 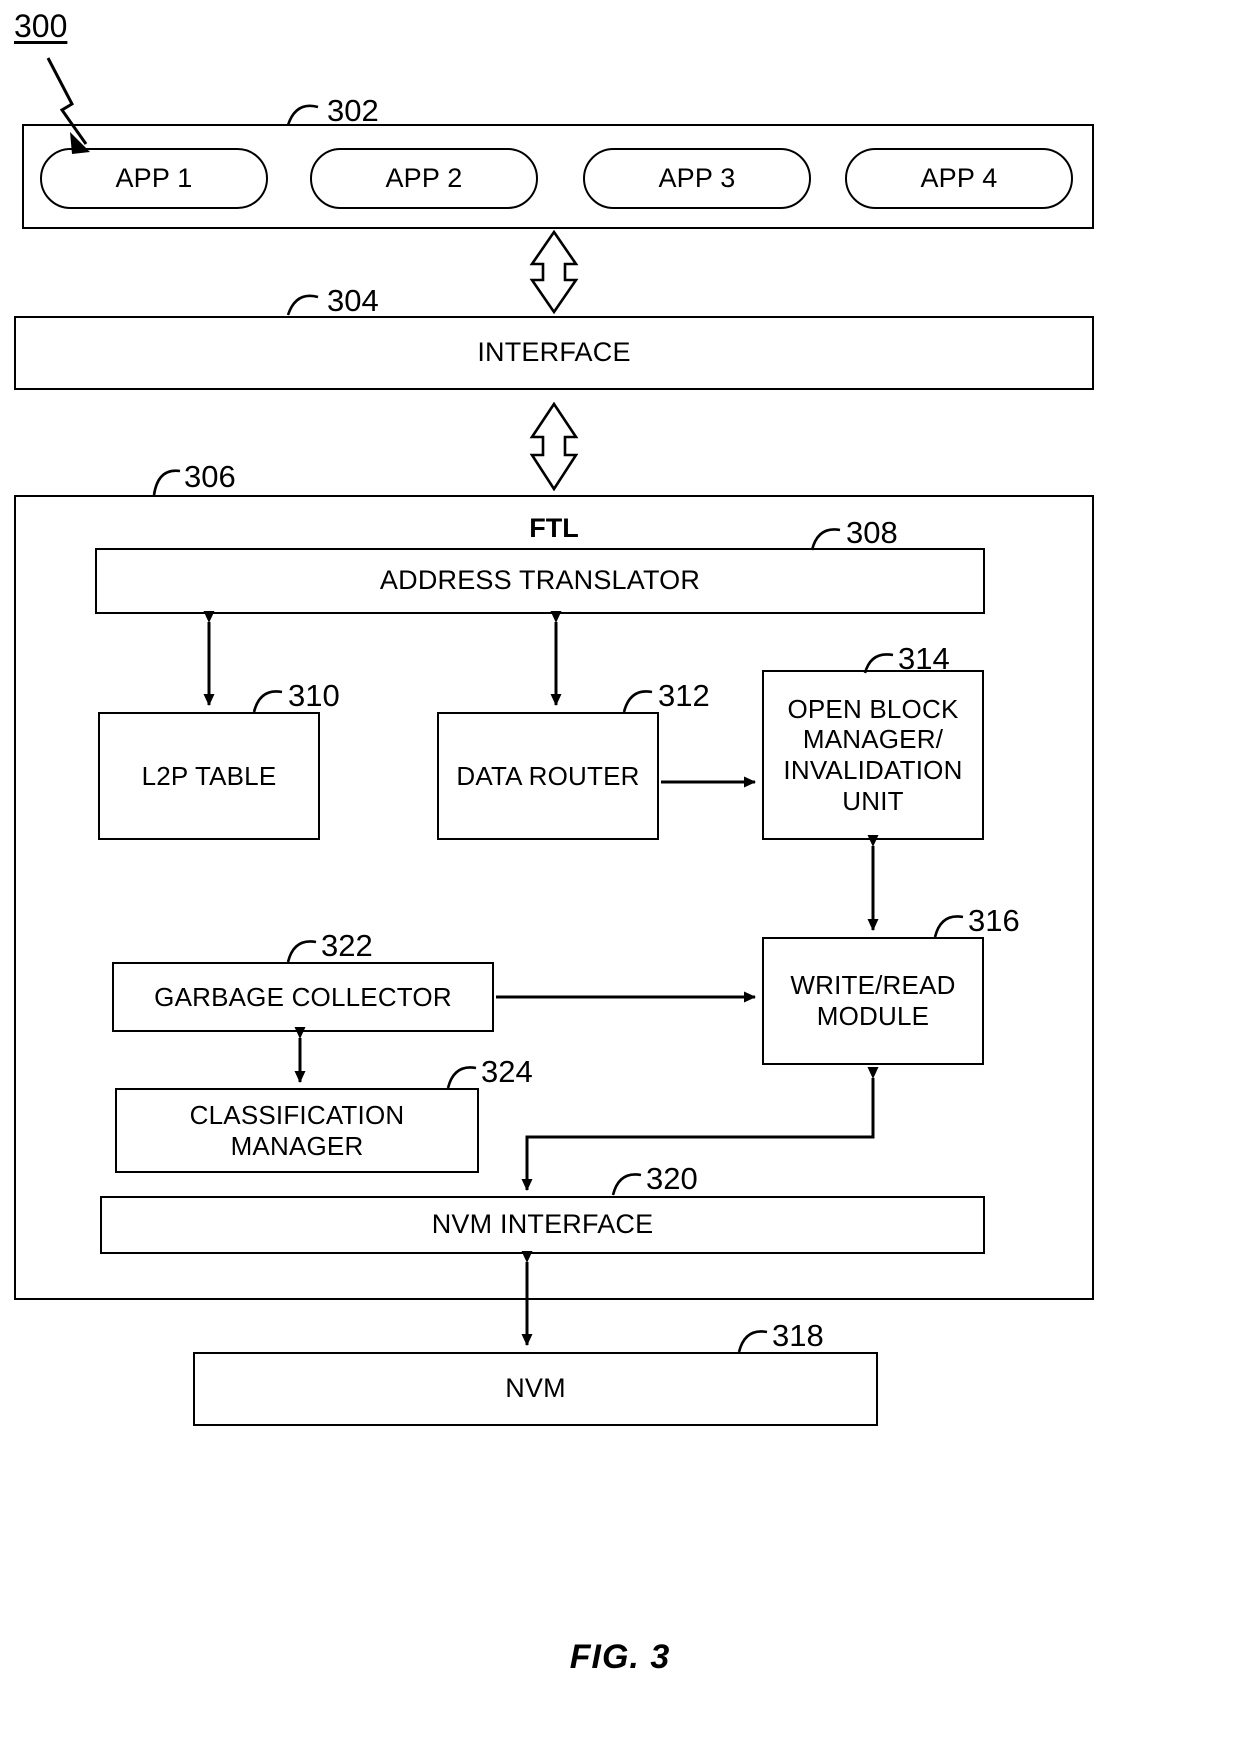 I want to click on nvm-label: NVM, so click(x=535, y=1388).